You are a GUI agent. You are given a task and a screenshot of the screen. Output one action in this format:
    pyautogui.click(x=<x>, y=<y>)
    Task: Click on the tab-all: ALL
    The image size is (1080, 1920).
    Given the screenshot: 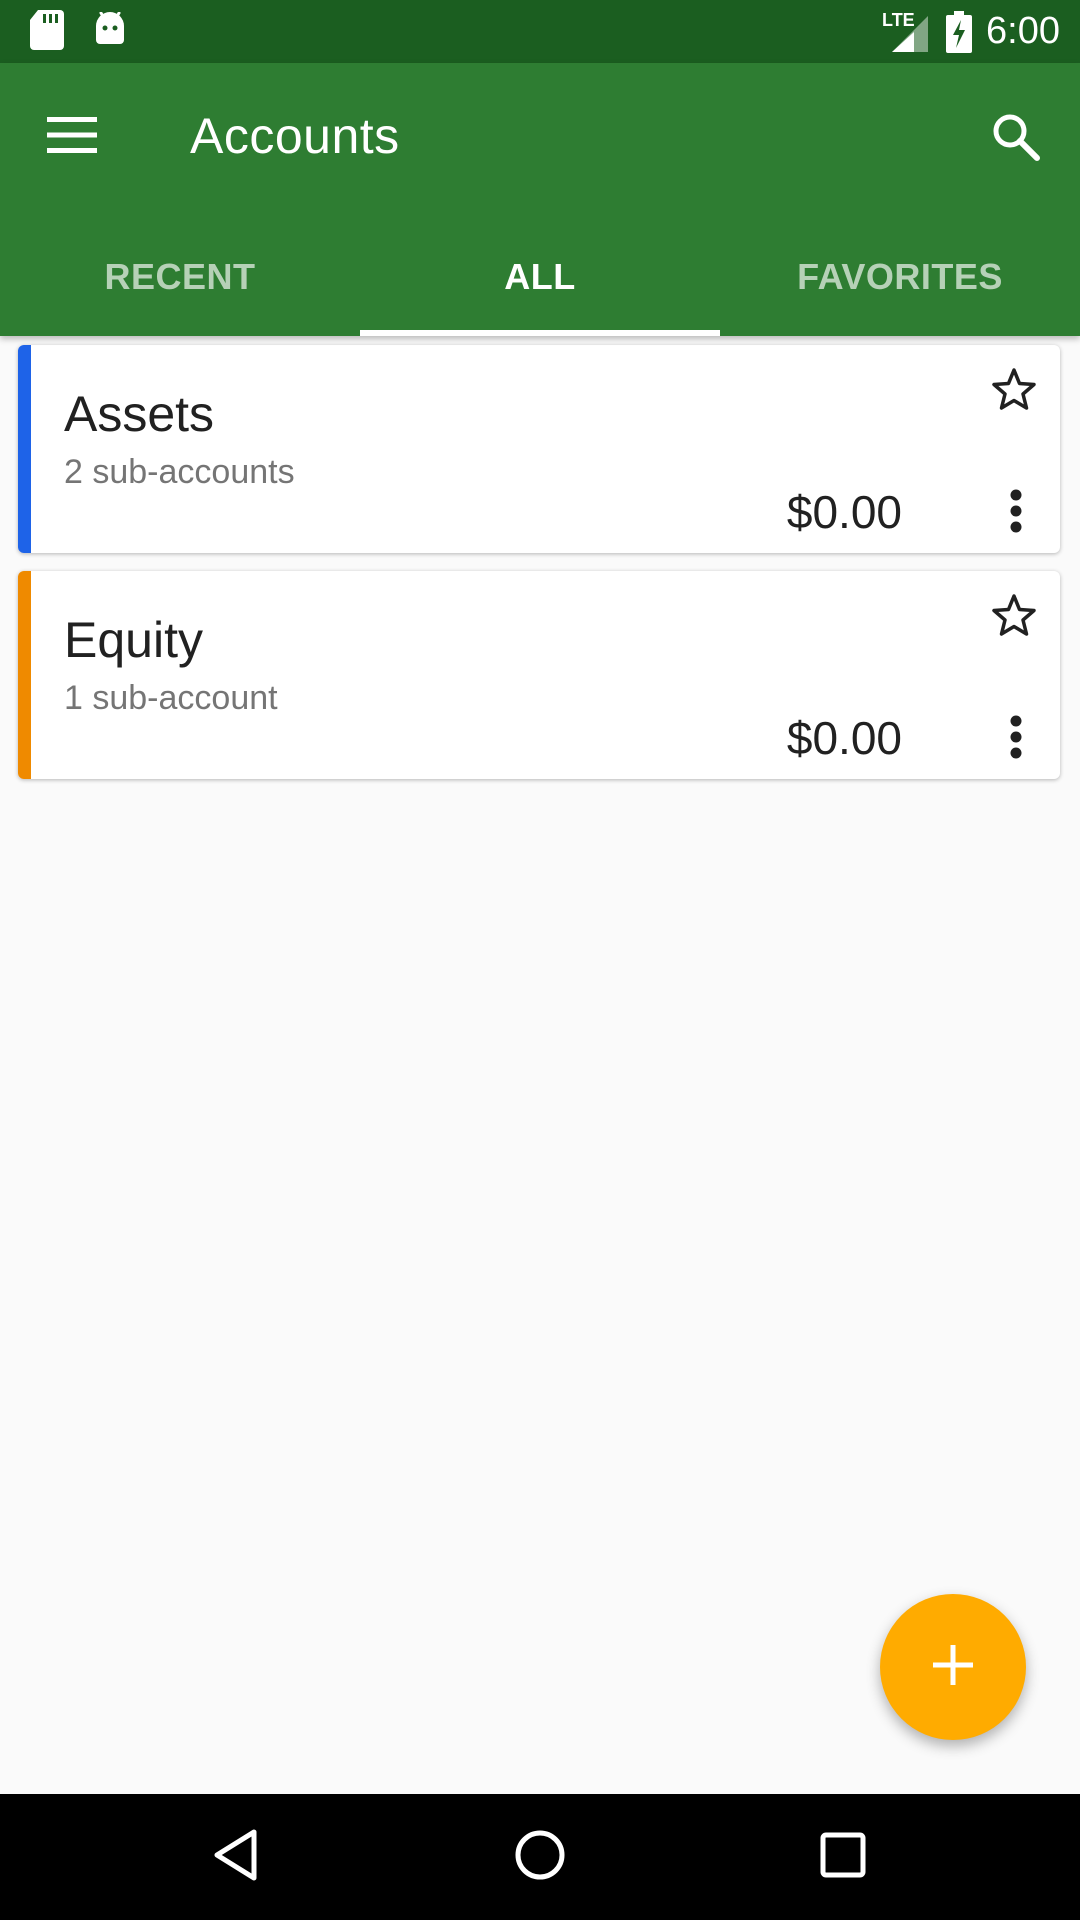 What is the action you would take?
    pyautogui.click(x=540, y=277)
    